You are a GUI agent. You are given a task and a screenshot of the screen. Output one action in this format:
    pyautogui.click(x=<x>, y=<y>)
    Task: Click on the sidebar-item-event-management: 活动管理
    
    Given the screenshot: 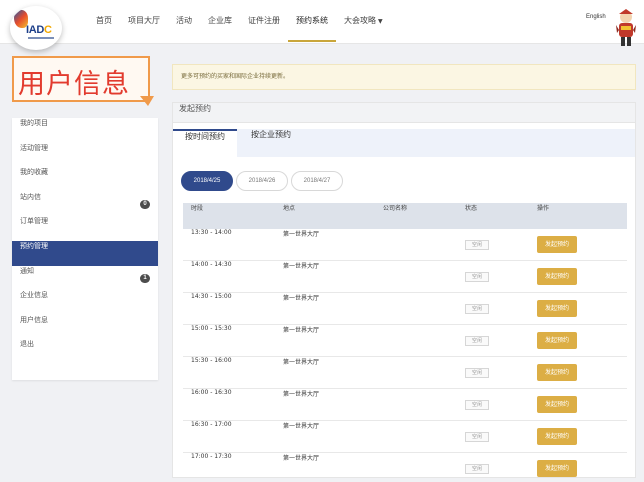 What is the action you would take?
    pyautogui.click(x=85, y=155)
    